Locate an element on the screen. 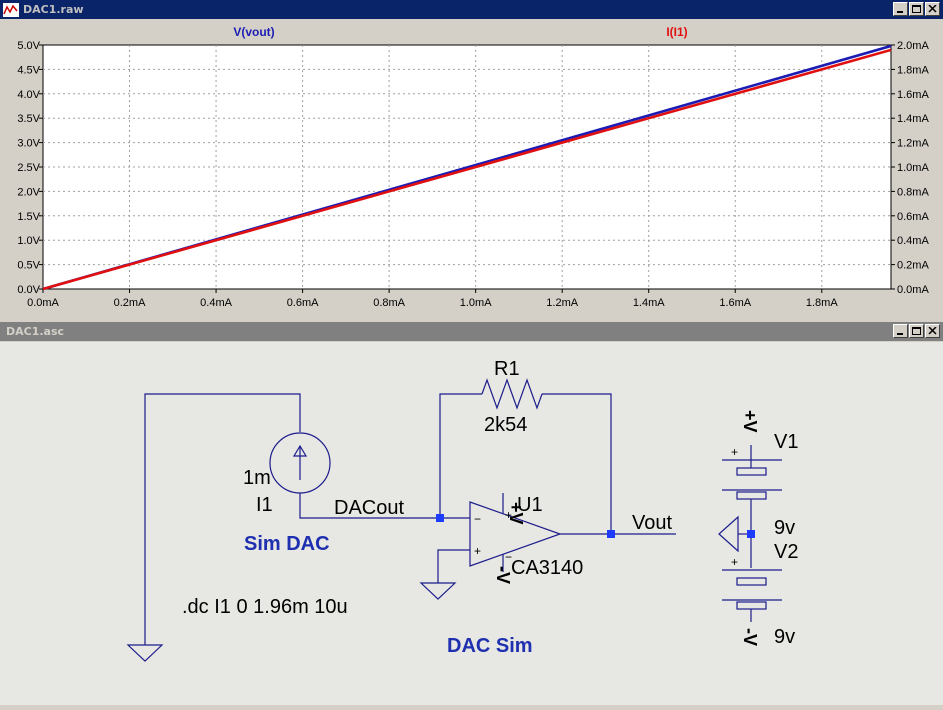  x-tick-label: 1.8mA is located at coordinates (822, 303).